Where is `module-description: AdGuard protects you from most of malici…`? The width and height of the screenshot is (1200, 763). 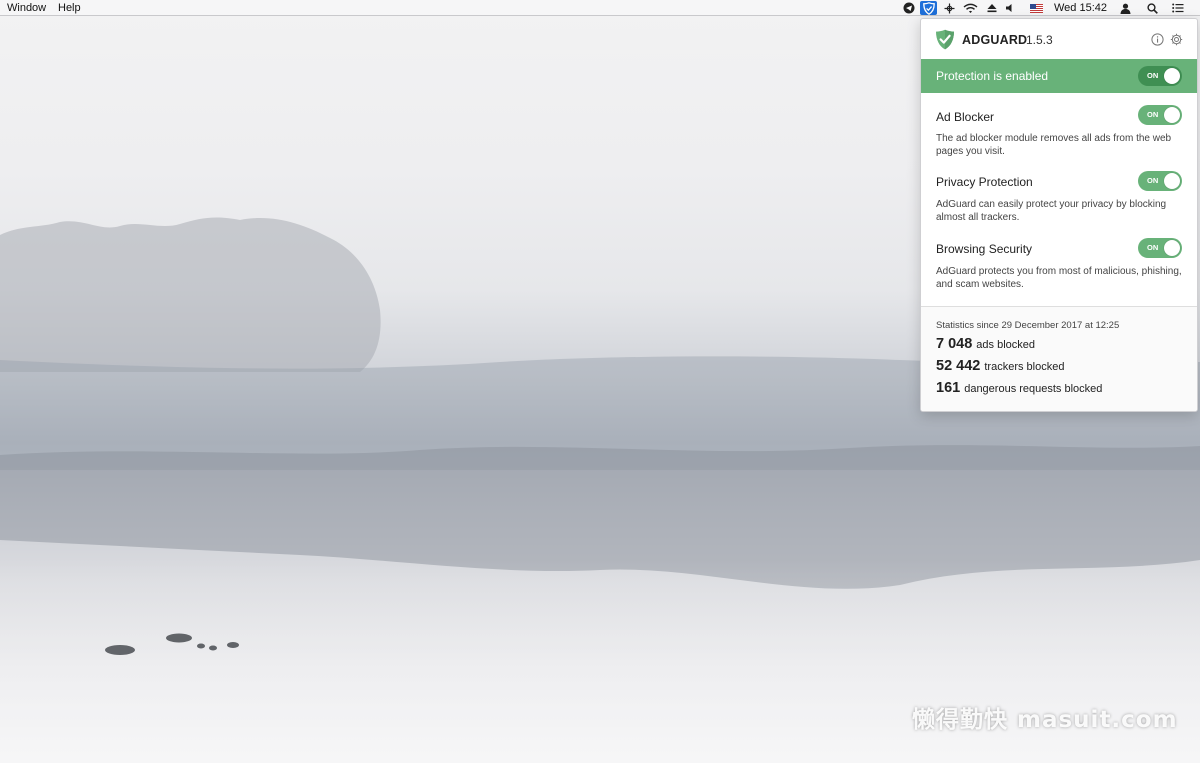
module-description: AdGuard protects you from most of malici… is located at coordinates (1059, 278).